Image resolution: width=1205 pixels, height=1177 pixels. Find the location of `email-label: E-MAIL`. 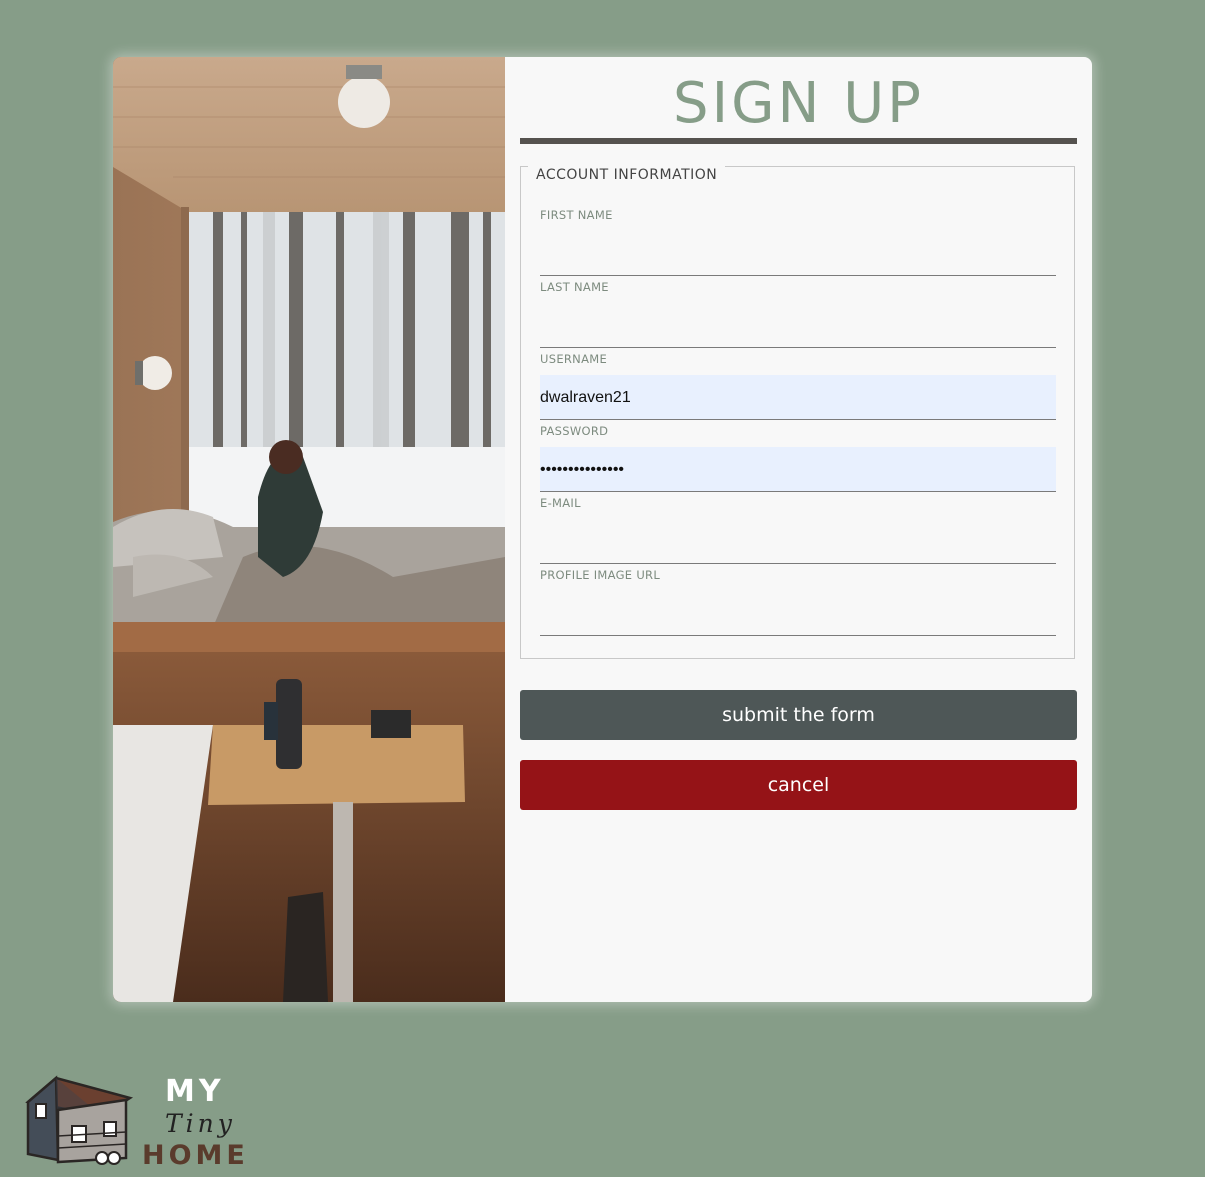

email-label: E-MAIL is located at coordinates (560, 503).